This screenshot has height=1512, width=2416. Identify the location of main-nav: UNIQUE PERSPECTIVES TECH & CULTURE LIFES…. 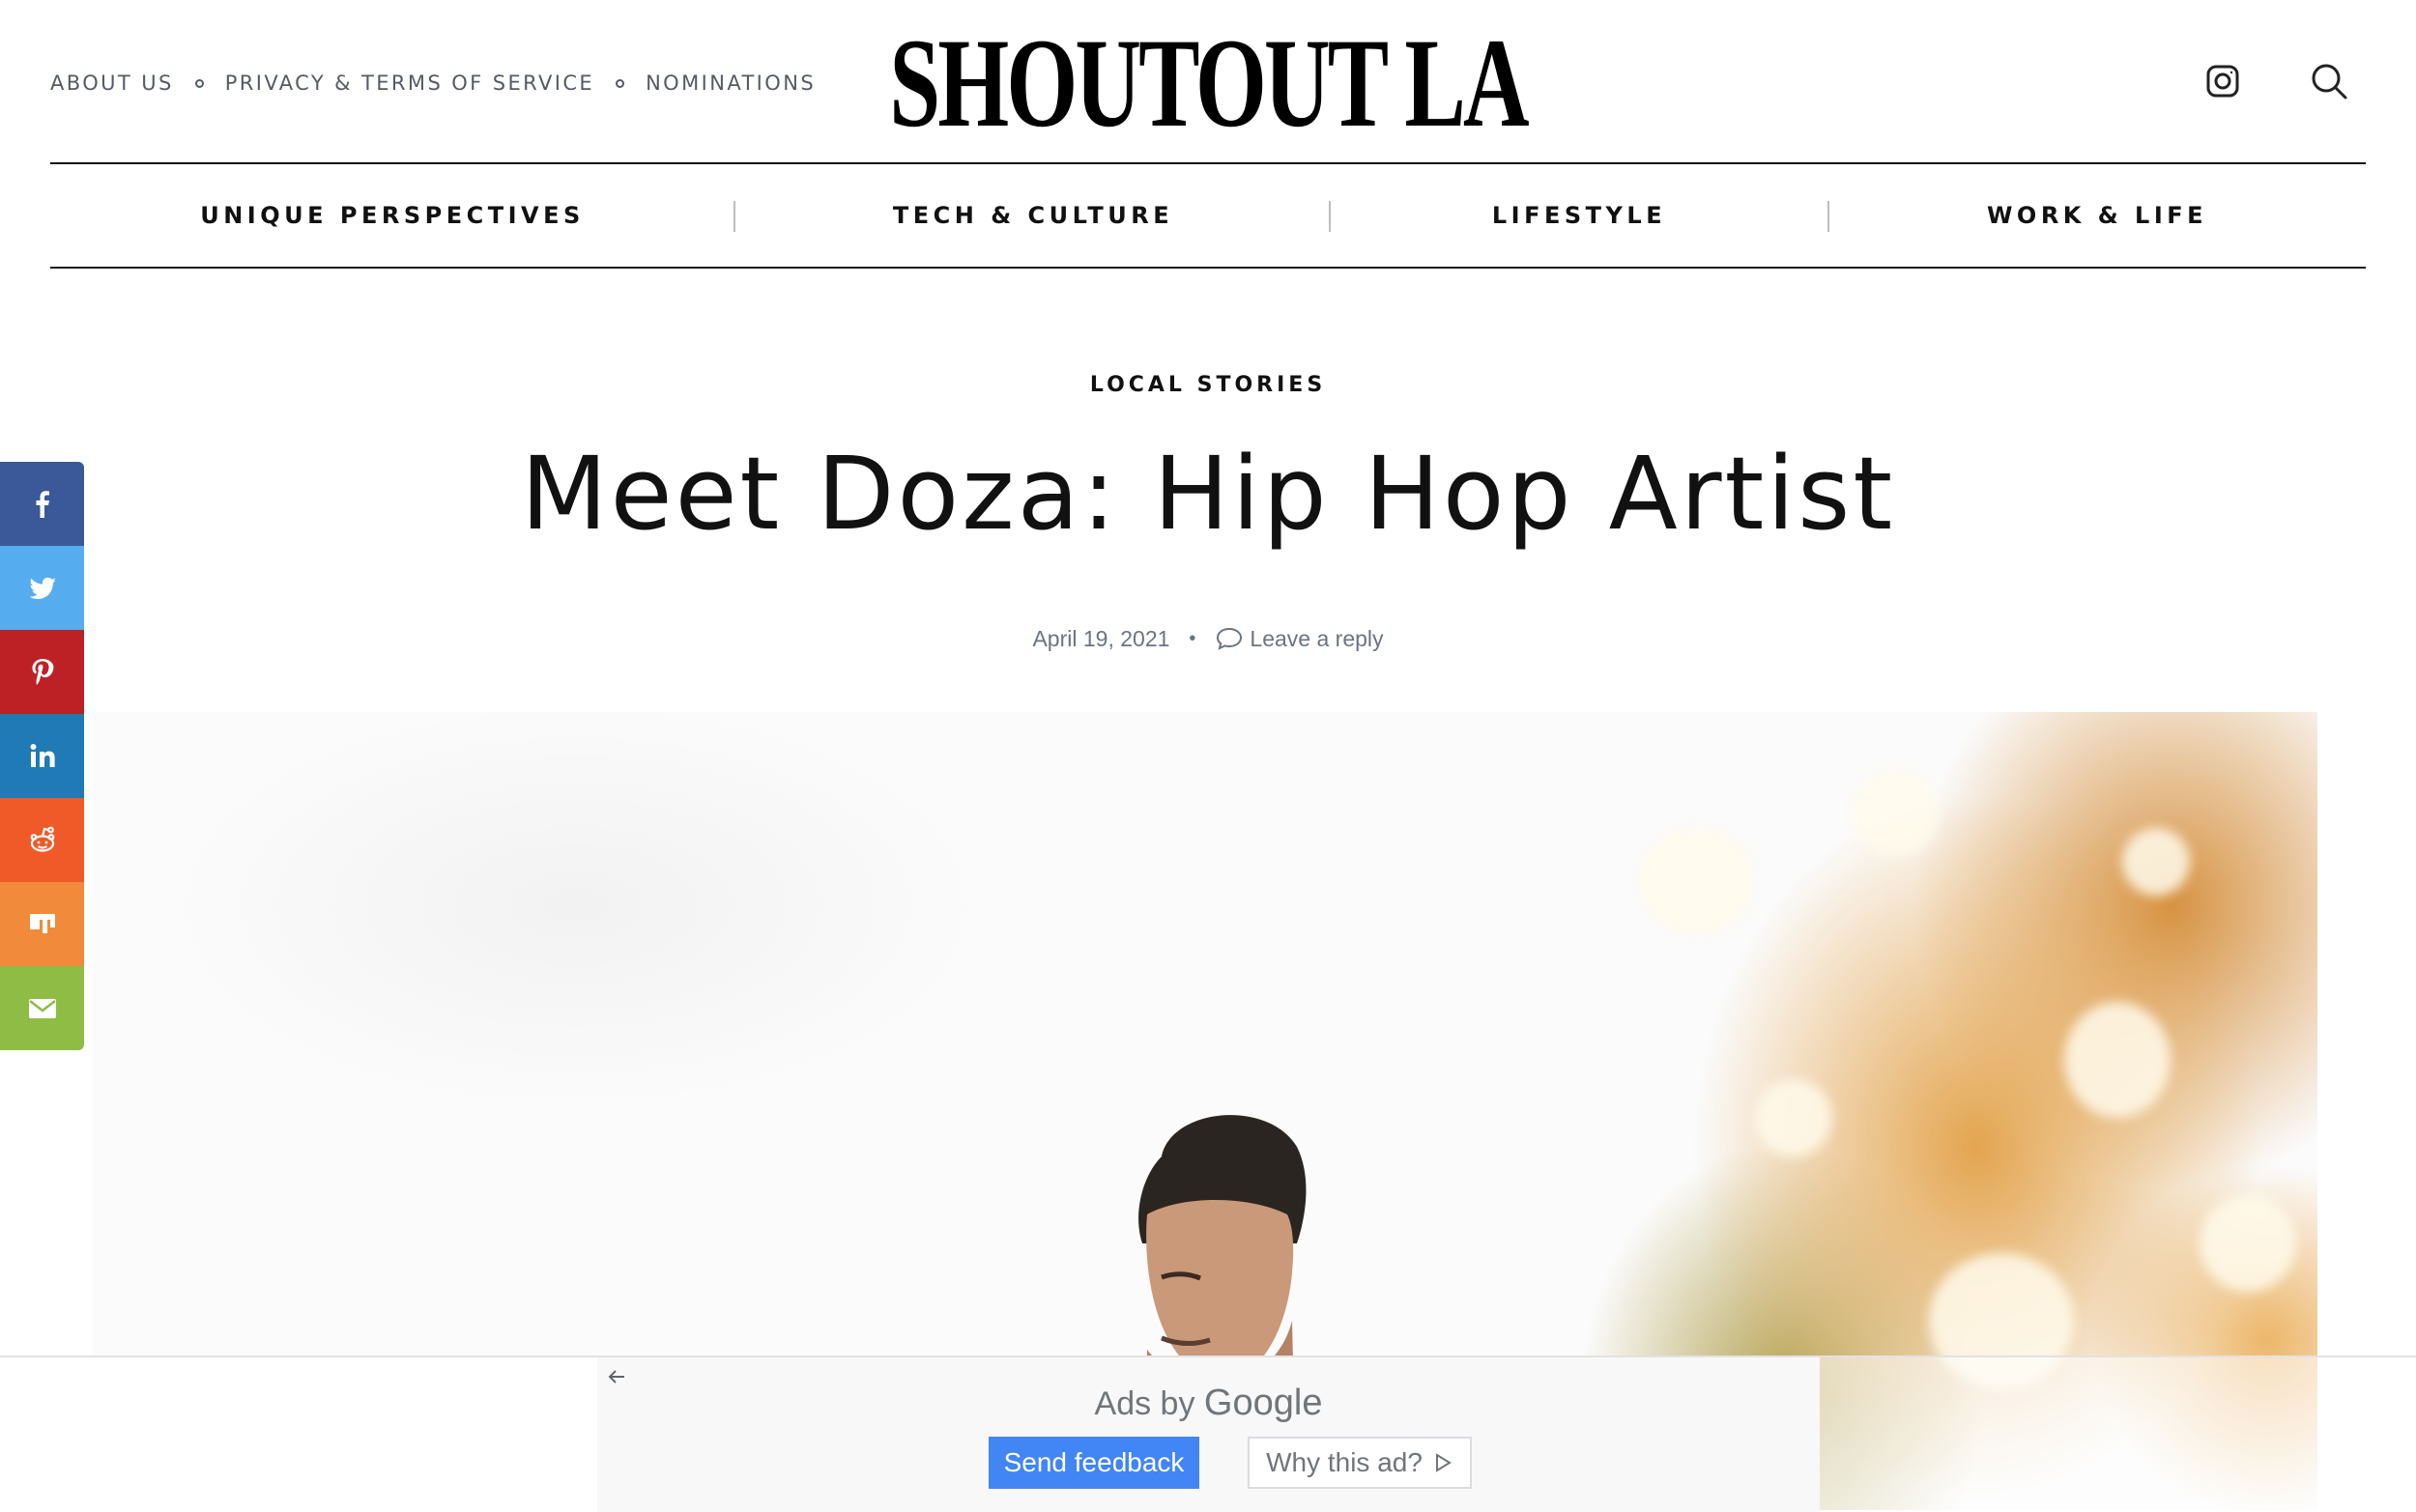
(1208, 215).